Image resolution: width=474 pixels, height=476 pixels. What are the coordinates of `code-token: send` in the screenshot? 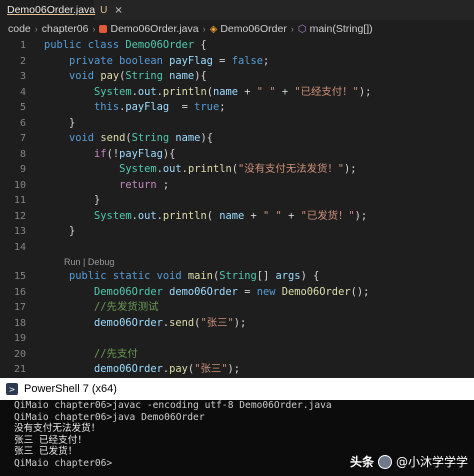 It's located at (113, 138).